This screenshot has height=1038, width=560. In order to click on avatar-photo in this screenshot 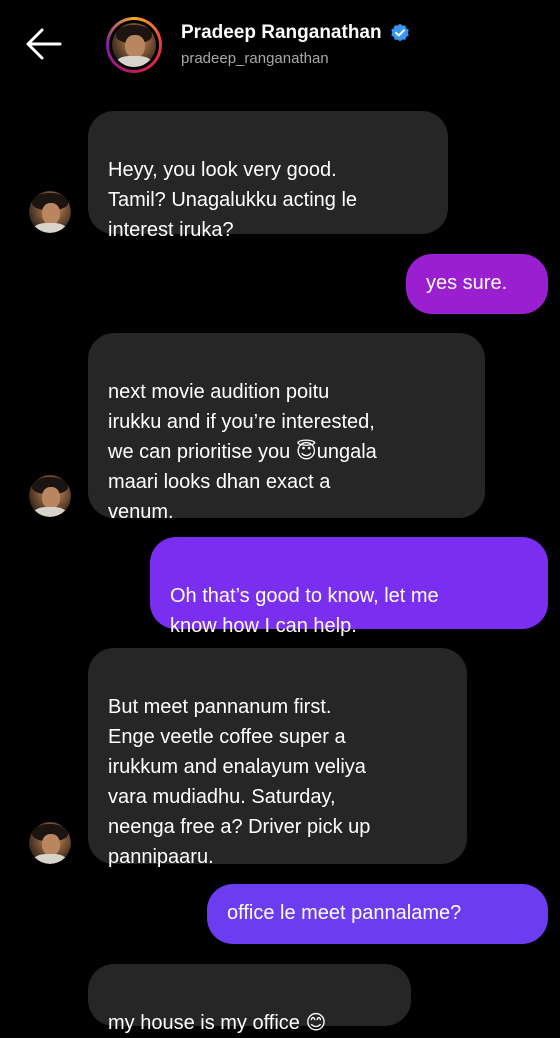, I will do `click(134, 45)`.